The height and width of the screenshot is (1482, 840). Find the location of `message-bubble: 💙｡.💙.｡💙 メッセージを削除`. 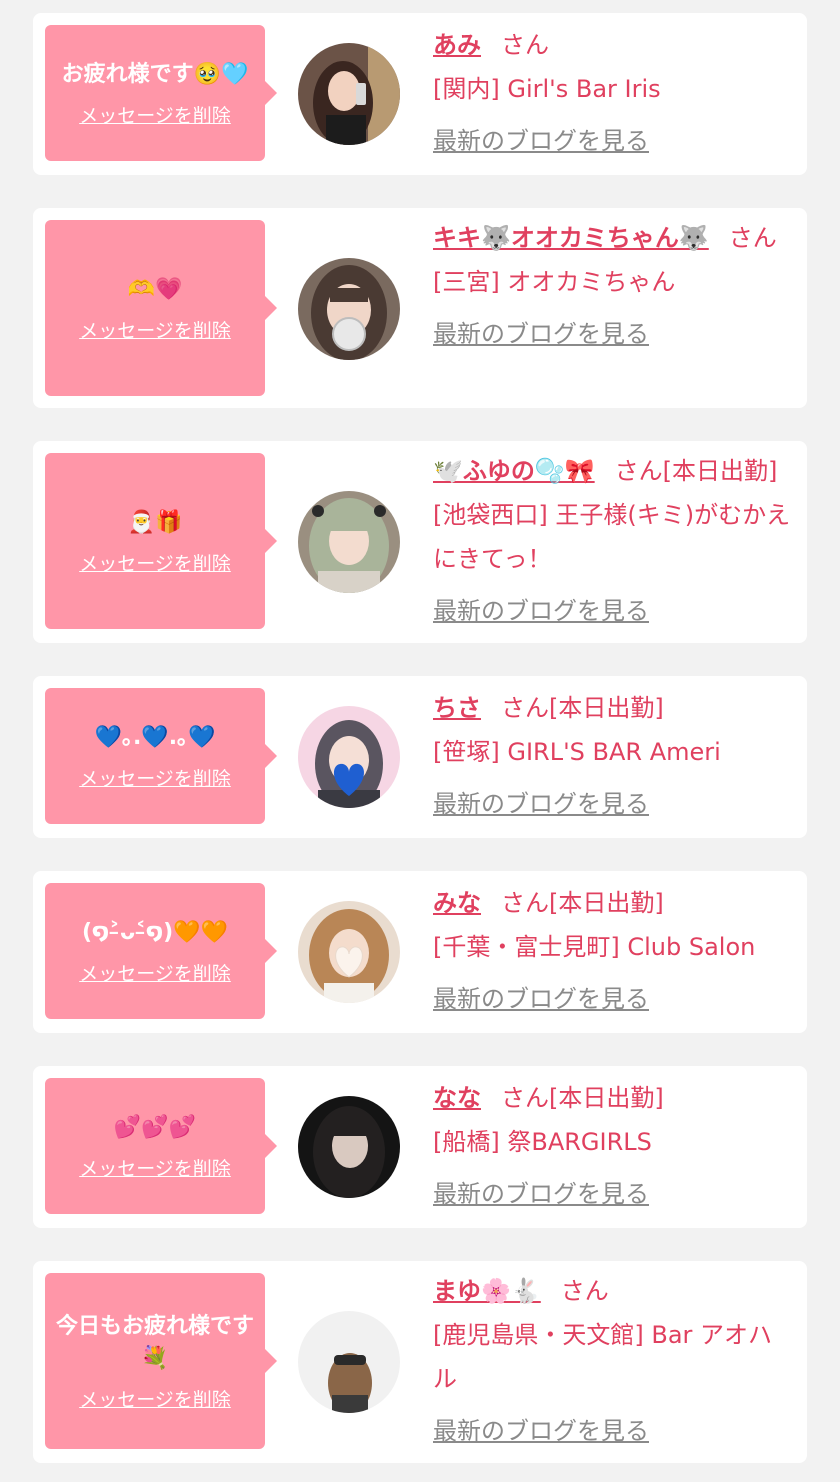

message-bubble: 💙｡.💙.｡💙 メッセージを削除 is located at coordinates (161, 756).